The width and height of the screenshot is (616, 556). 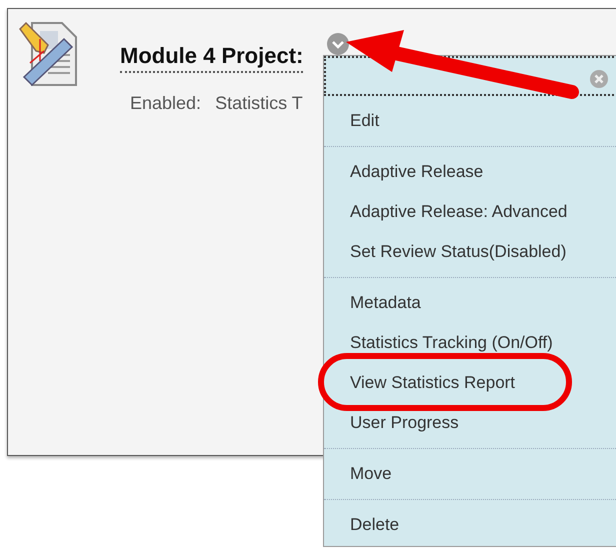 What do you see at coordinates (470, 303) in the screenshot?
I see `menu-item: Metadata` at bounding box center [470, 303].